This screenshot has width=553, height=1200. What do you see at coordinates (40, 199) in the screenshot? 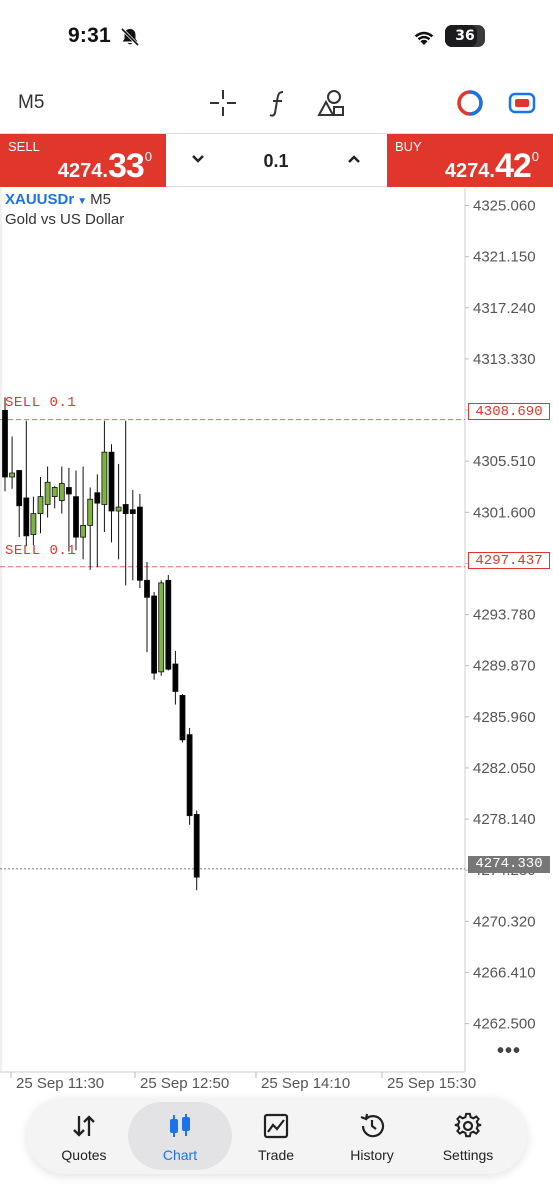
I see `symbol-name: XAUUSDr` at bounding box center [40, 199].